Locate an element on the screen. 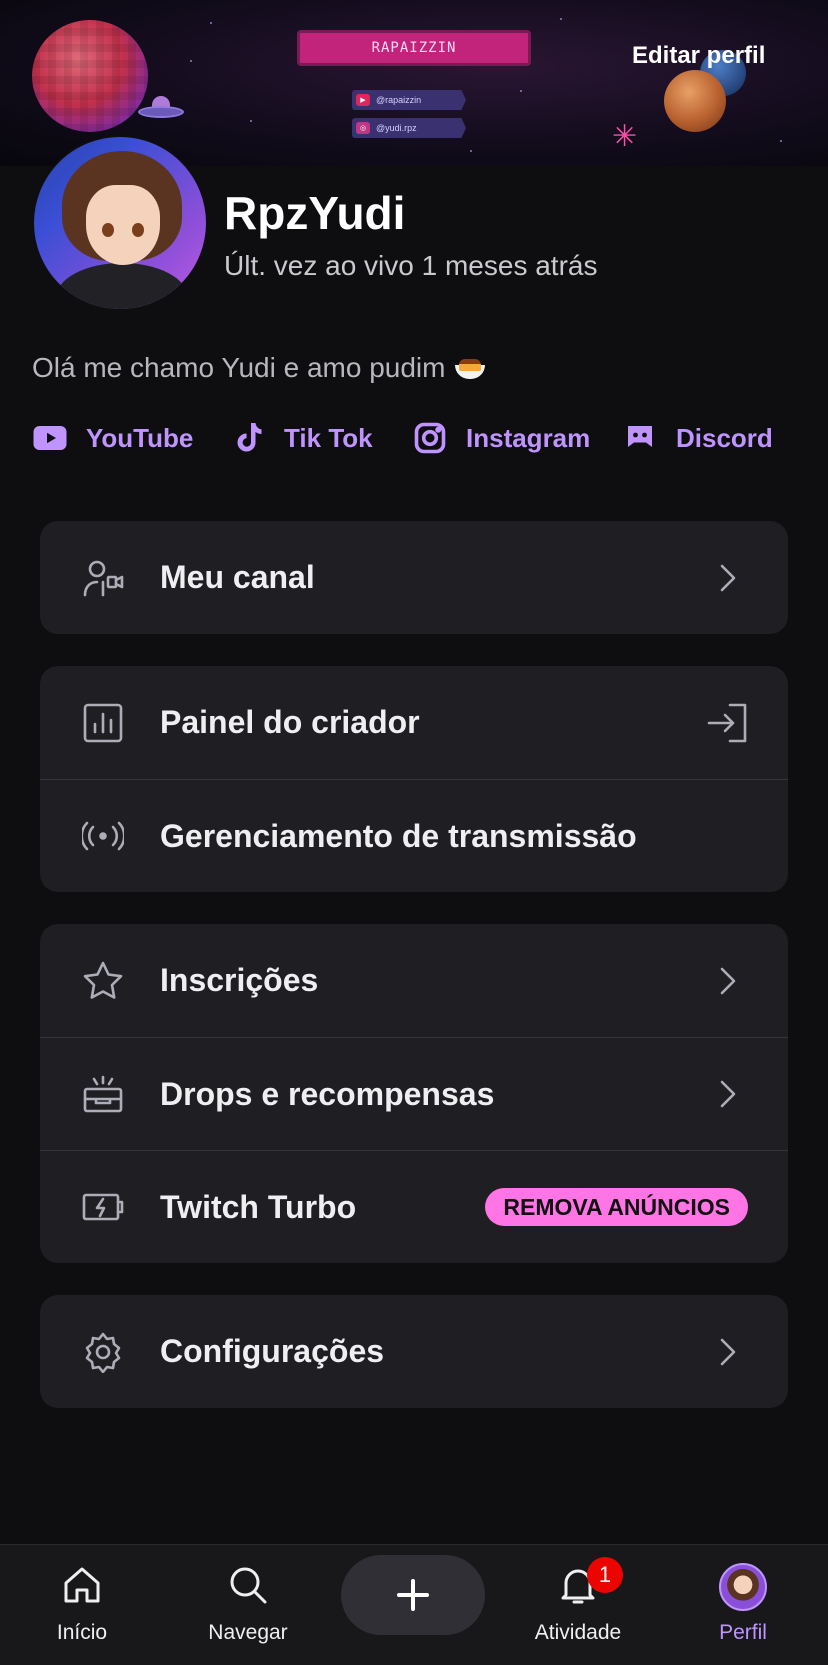 The image size is (828, 1665). notification-badge: 1 is located at coordinates (605, 1575).